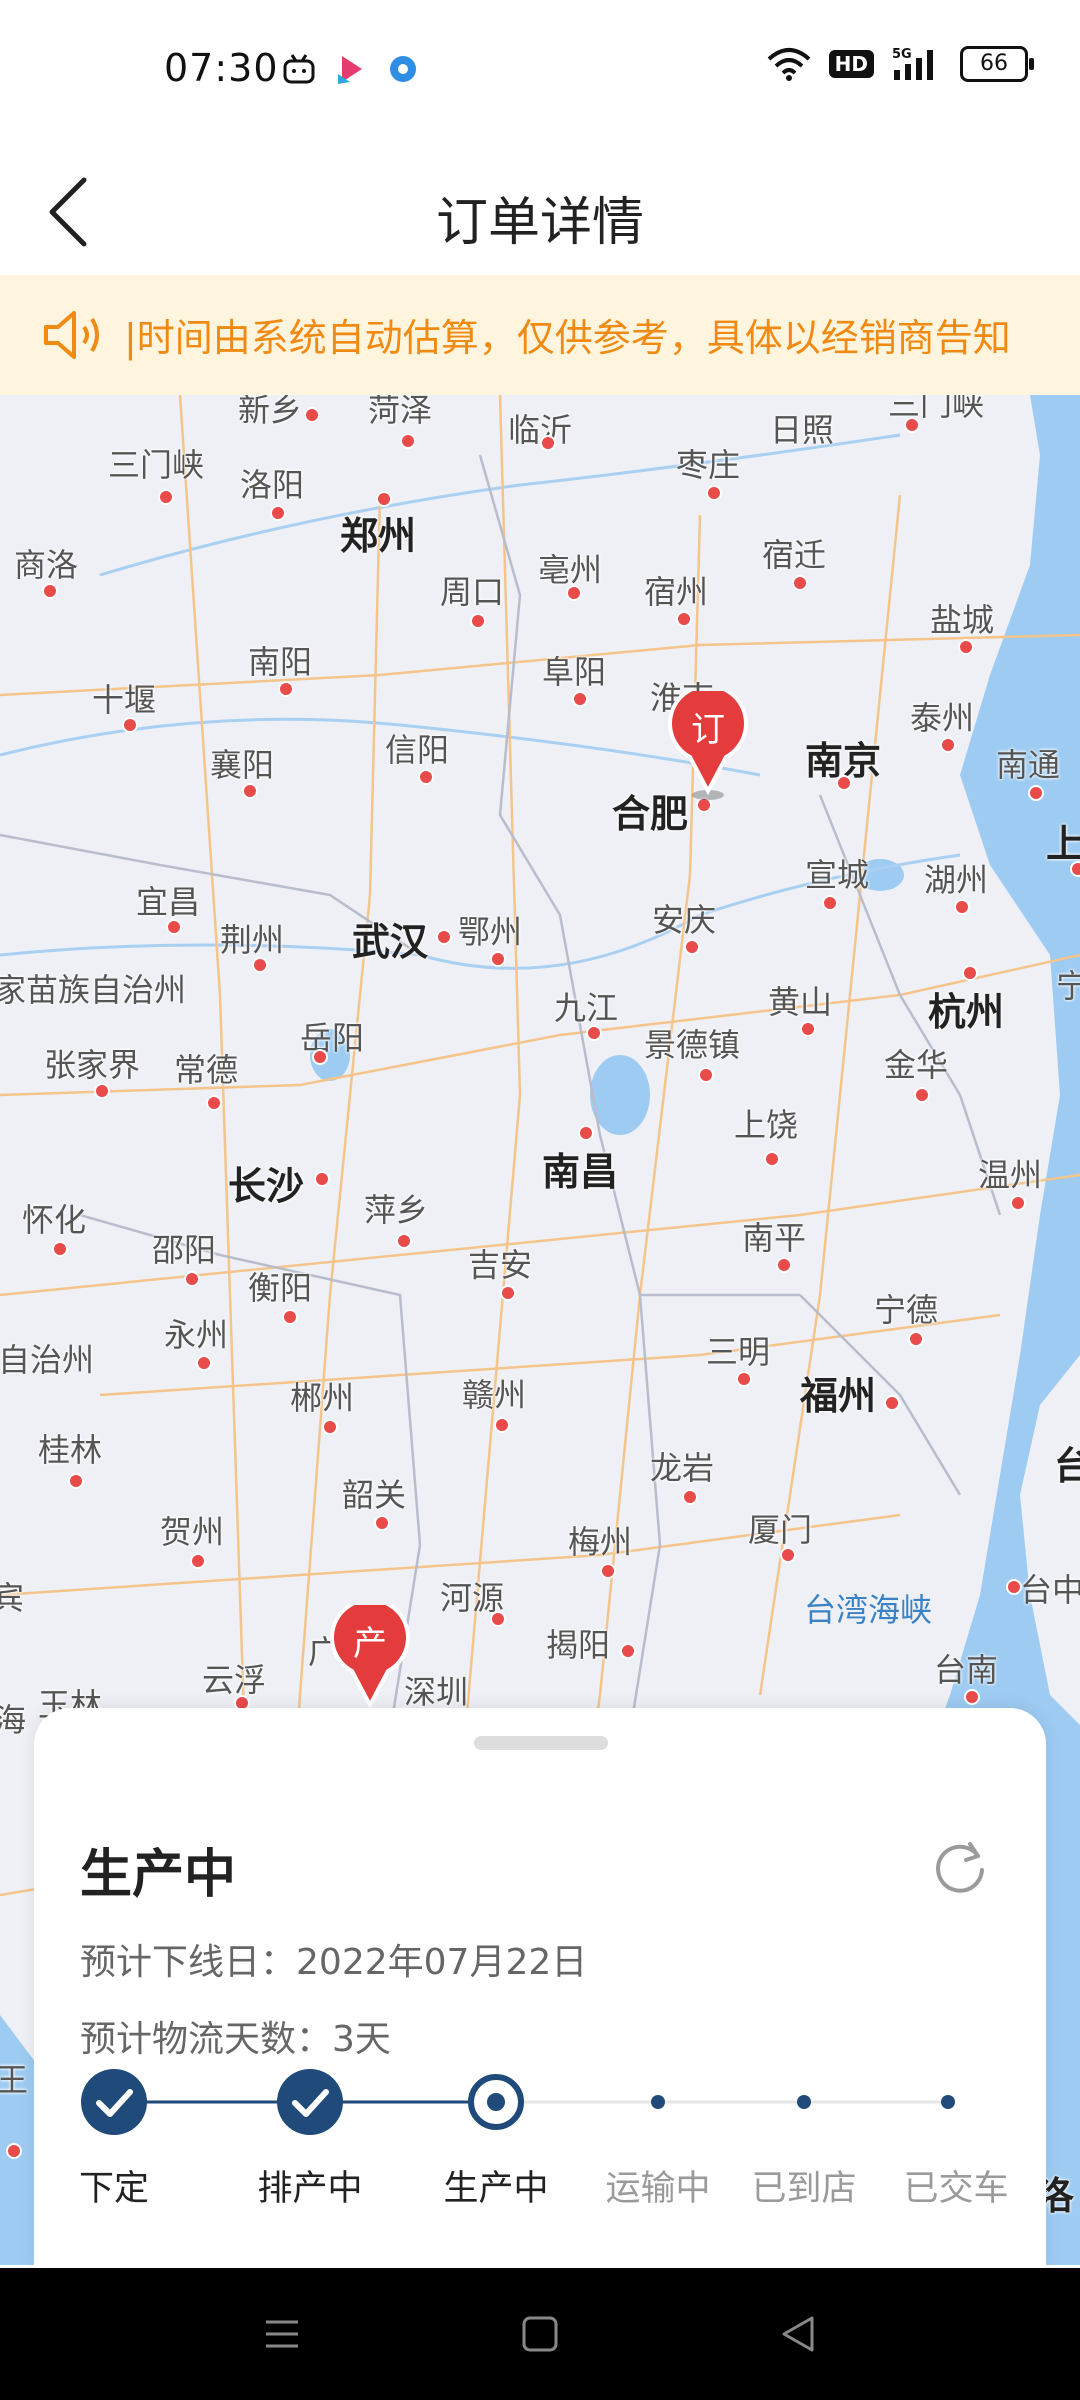 The height and width of the screenshot is (2400, 1080). I want to click on map-label: 福州, so click(838, 1396).